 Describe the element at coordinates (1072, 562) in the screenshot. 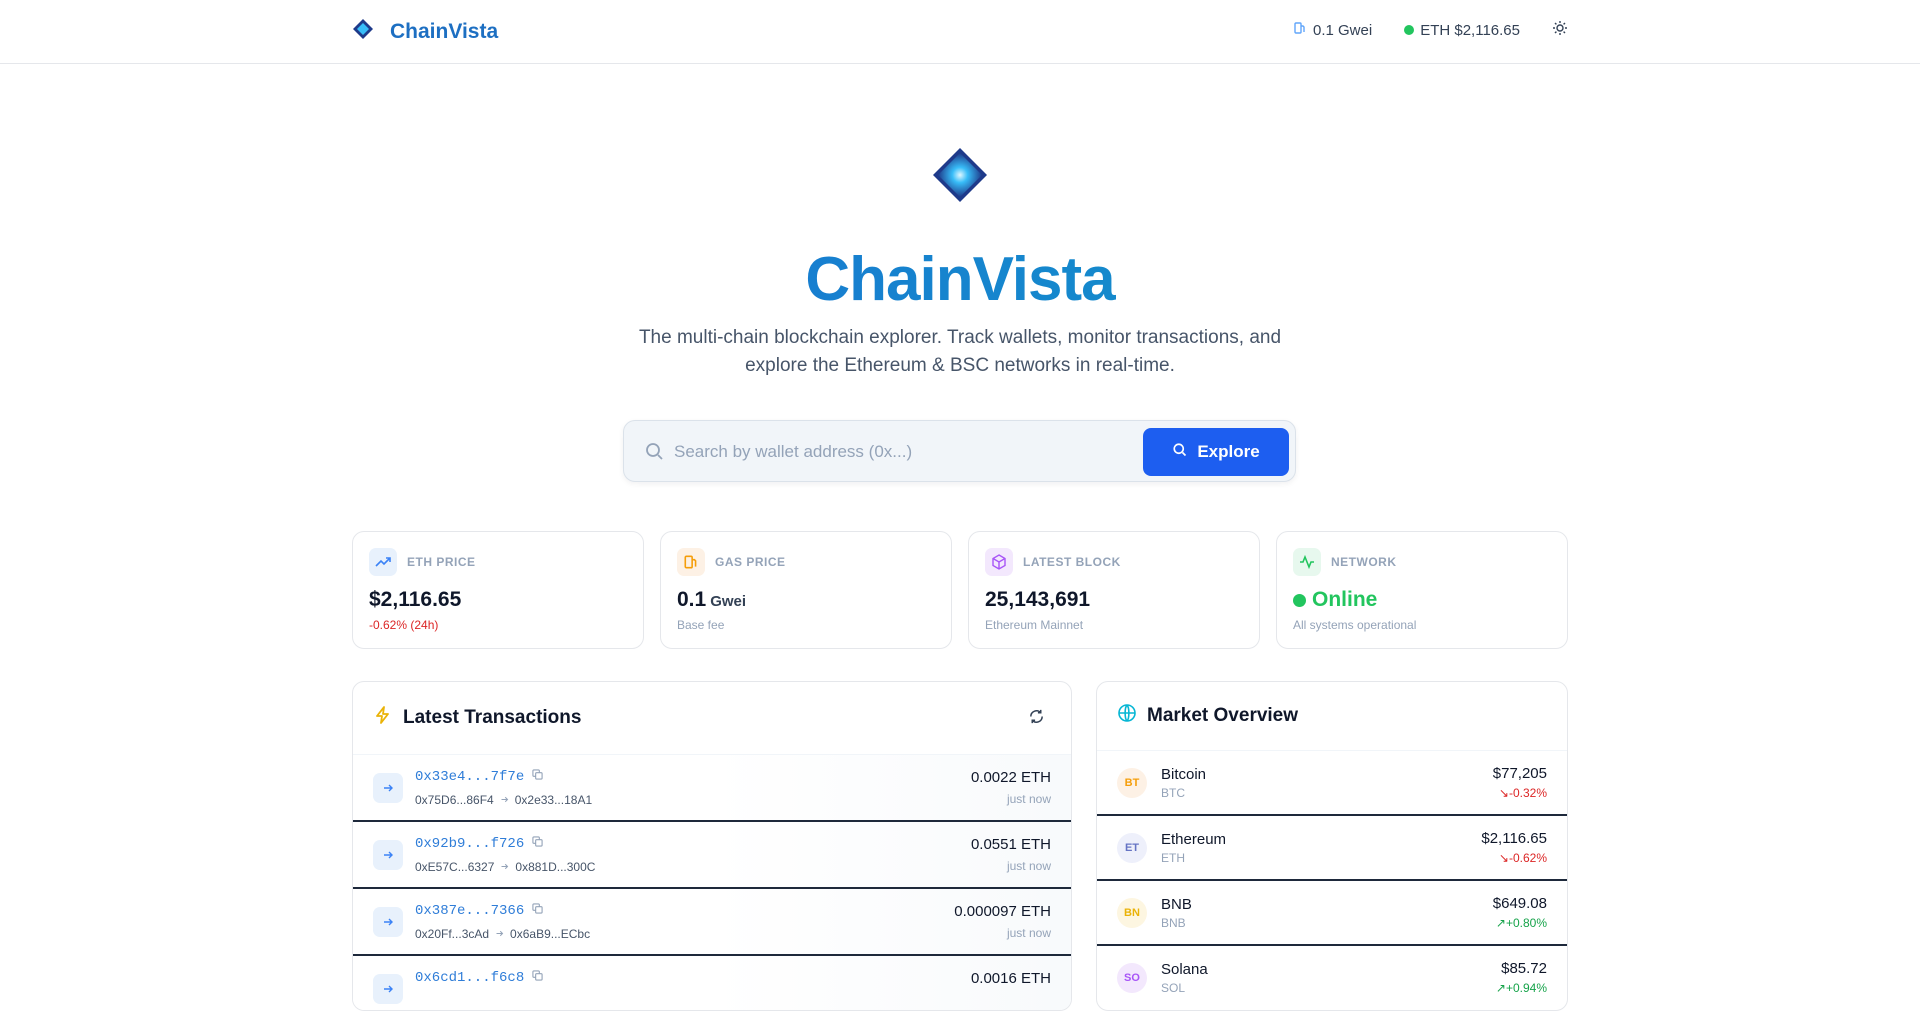

I see `stat-label: LATEST BLOCK` at that location.